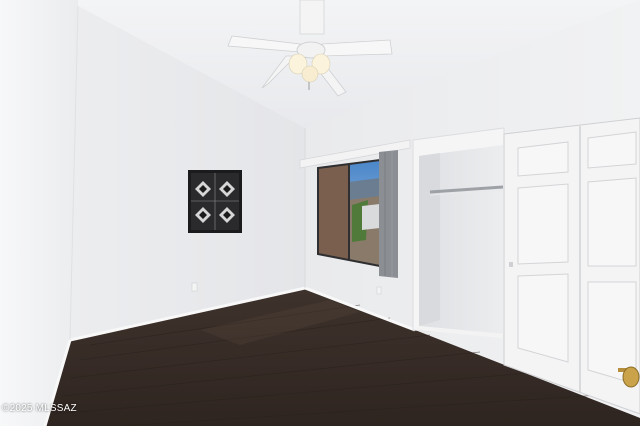 Image resolution: width=640 pixels, height=426 pixels. I want to click on closet-door, so click(571, 266).